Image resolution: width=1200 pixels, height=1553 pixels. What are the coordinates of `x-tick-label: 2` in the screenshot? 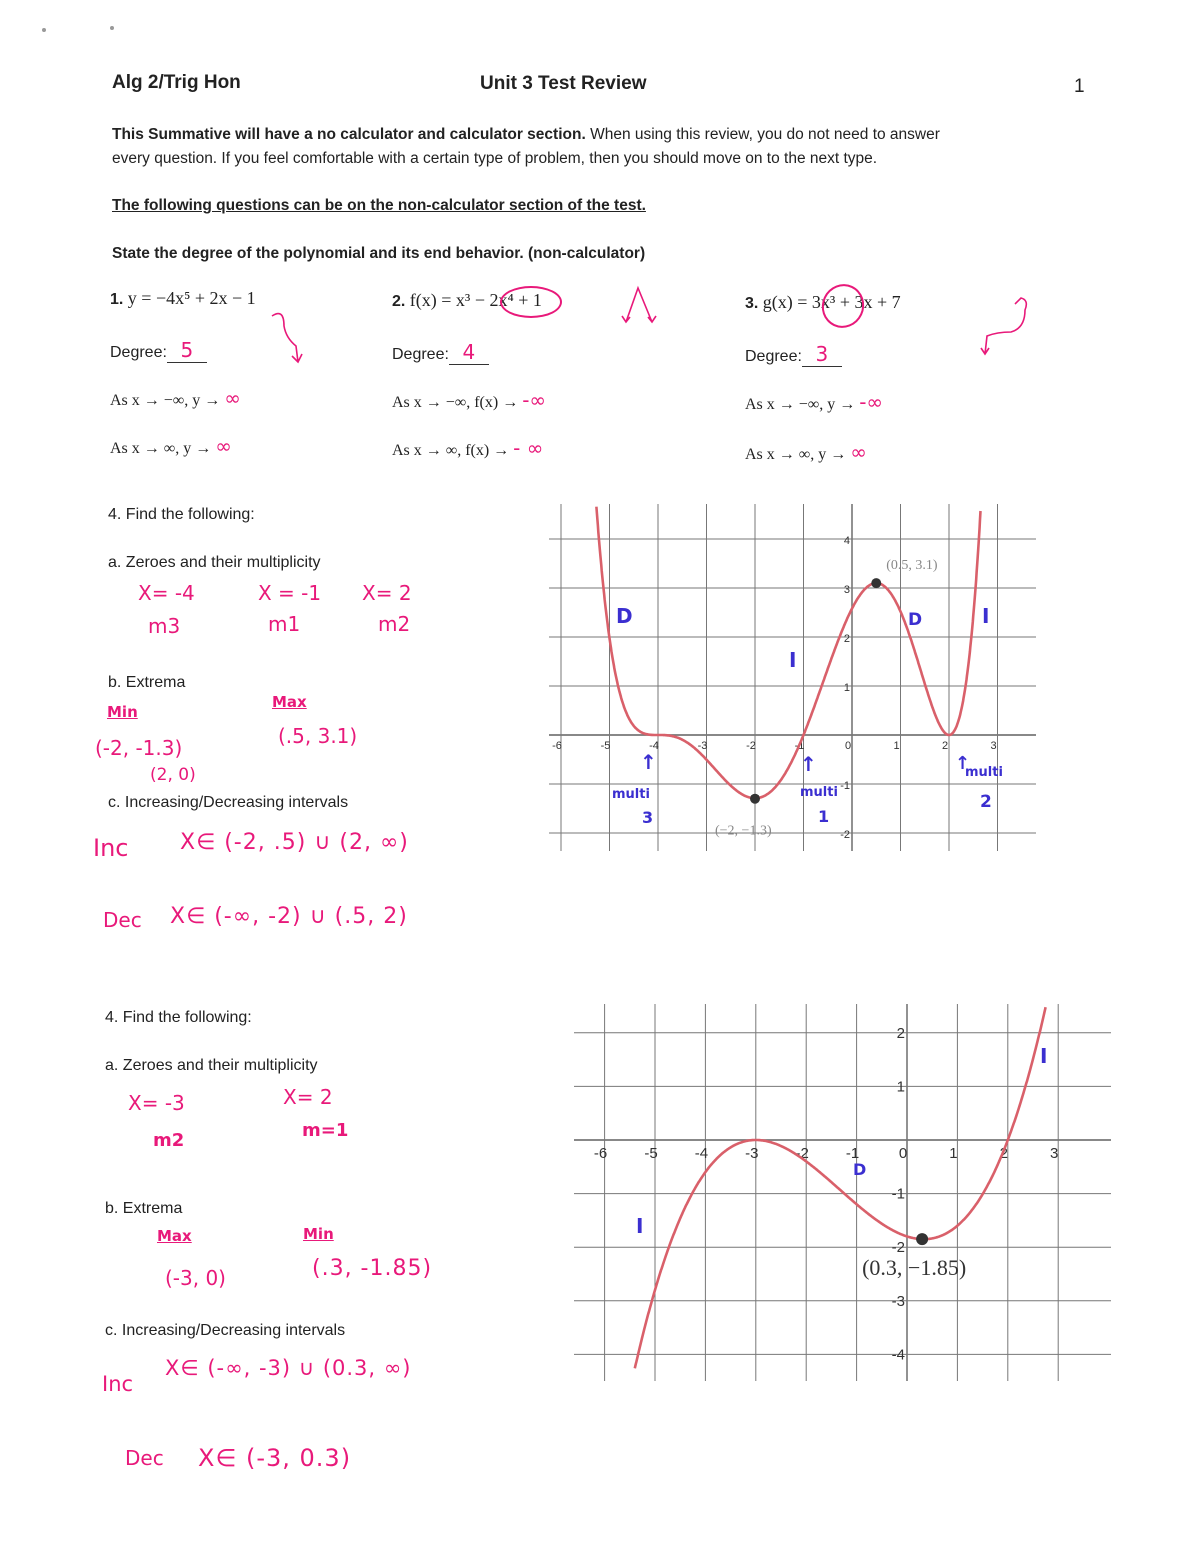 It's located at (945, 746).